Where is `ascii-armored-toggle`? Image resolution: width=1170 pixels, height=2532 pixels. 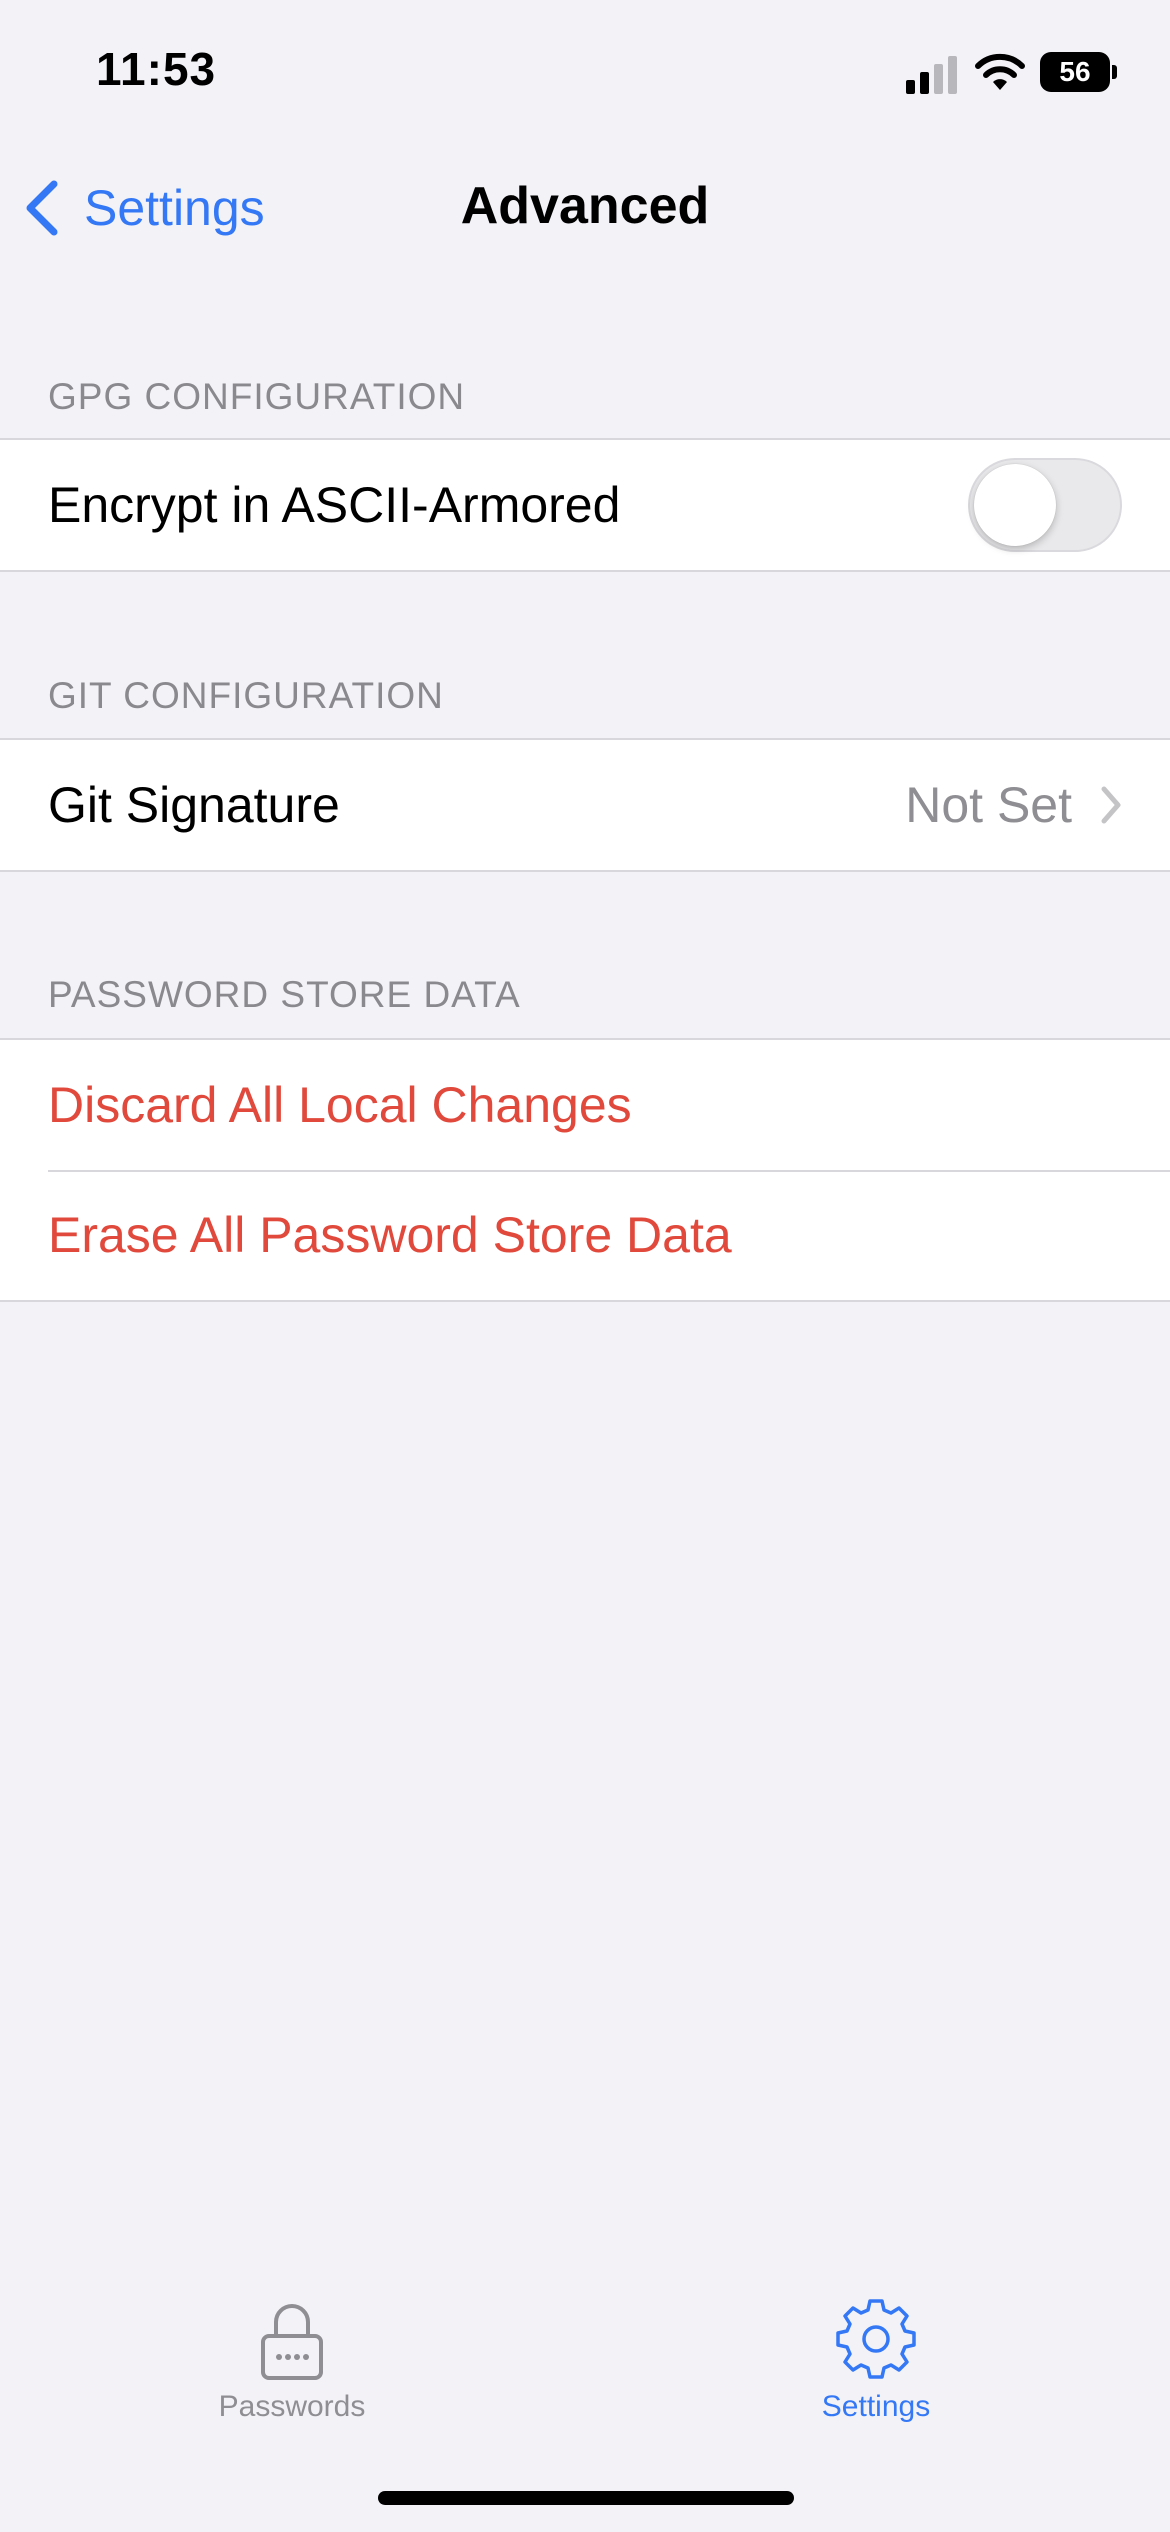 ascii-armored-toggle is located at coordinates (1045, 505).